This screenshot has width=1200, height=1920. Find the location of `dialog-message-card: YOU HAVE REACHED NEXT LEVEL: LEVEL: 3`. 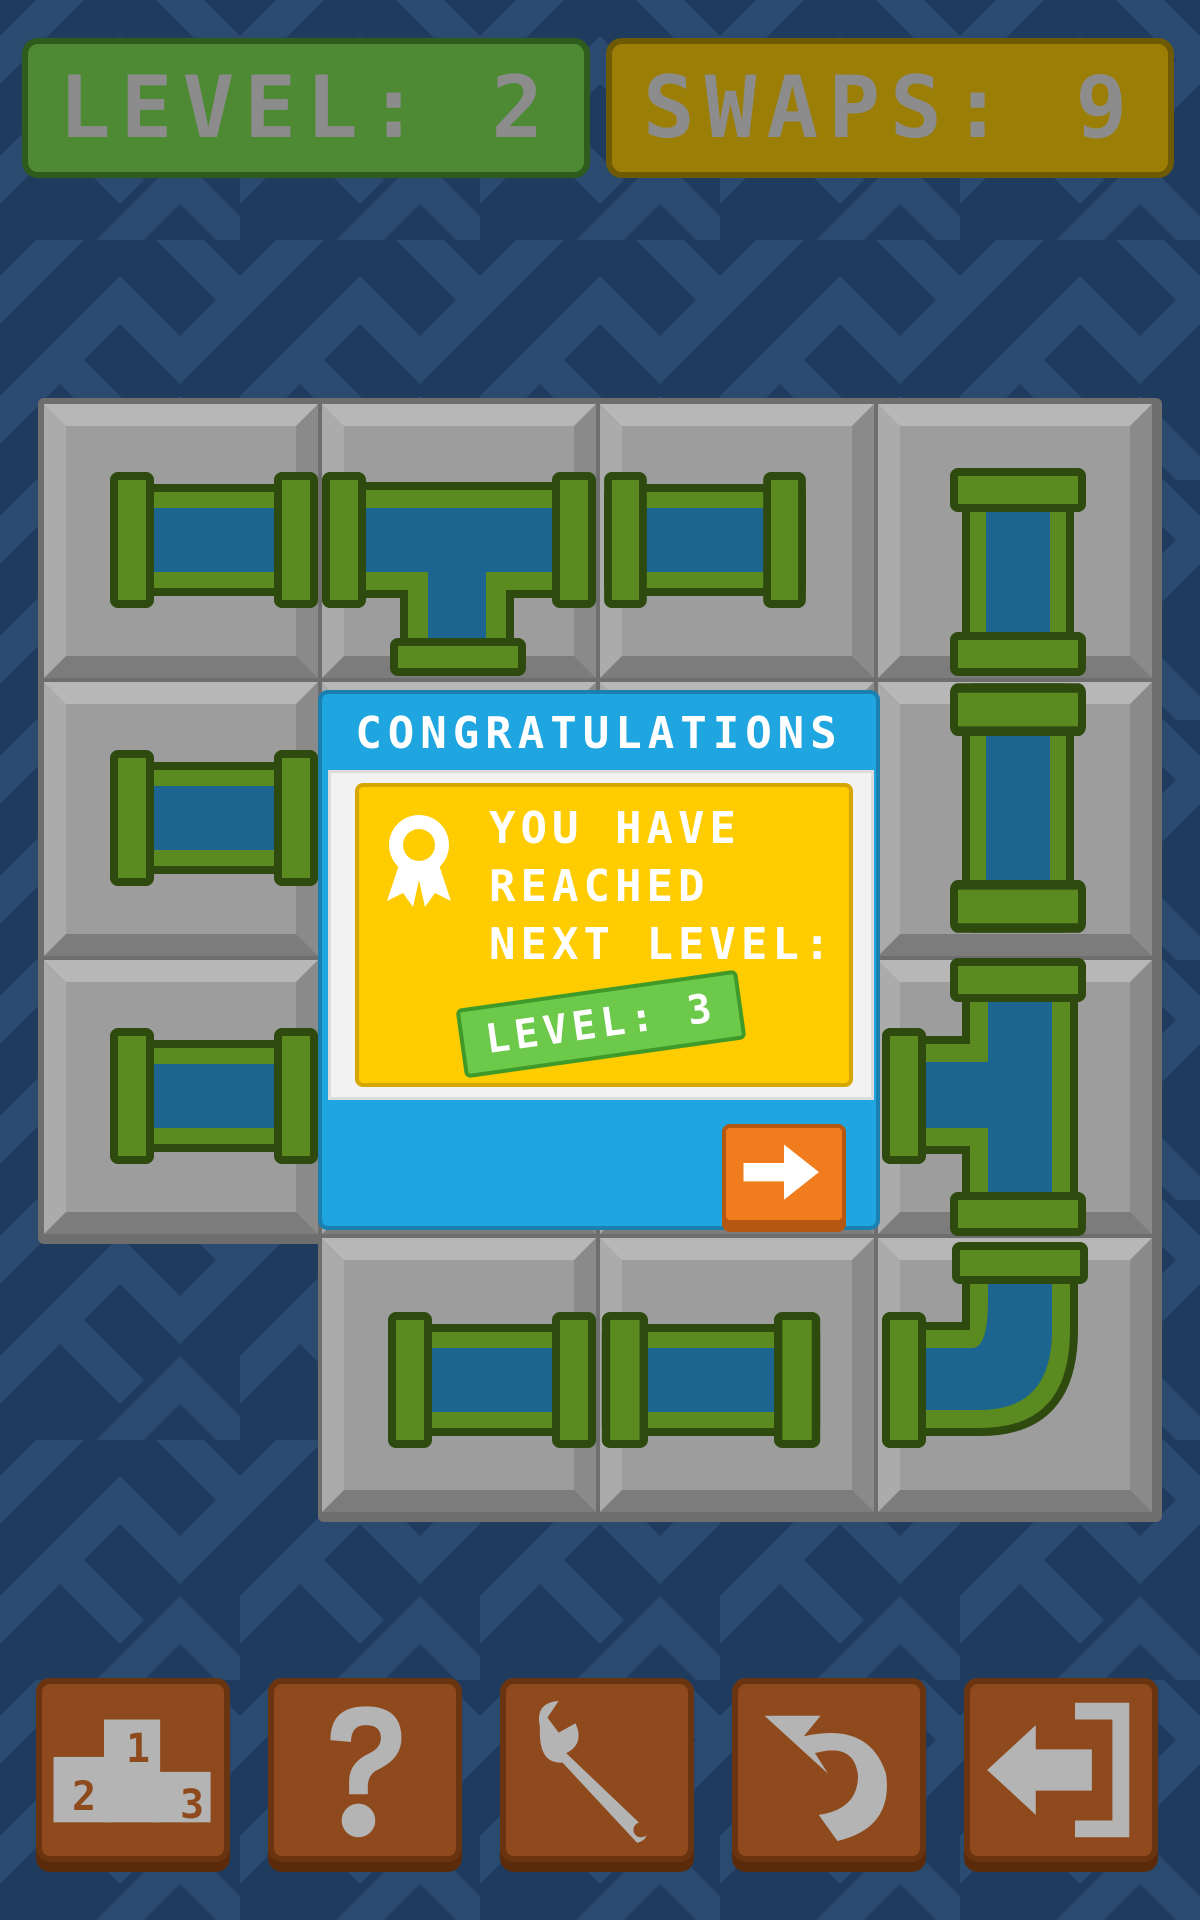

dialog-message-card: YOU HAVE REACHED NEXT LEVEL: LEVEL: 3 is located at coordinates (604, 935).